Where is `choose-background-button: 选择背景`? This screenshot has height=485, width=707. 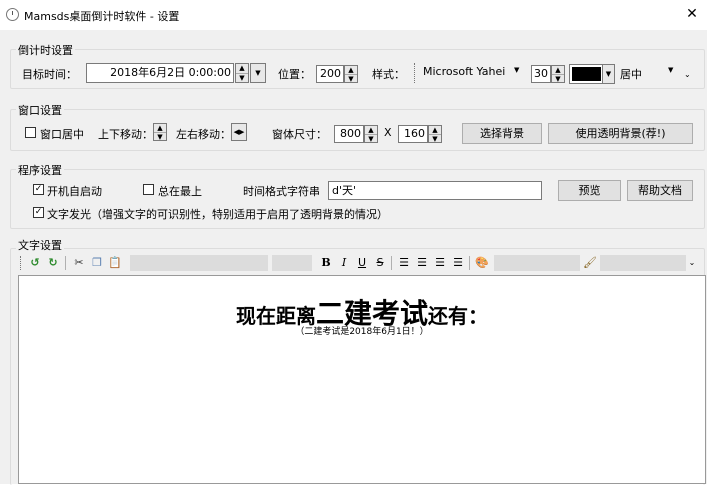 choose-background-button: 选择背景 is located at coordinates (502, 133).